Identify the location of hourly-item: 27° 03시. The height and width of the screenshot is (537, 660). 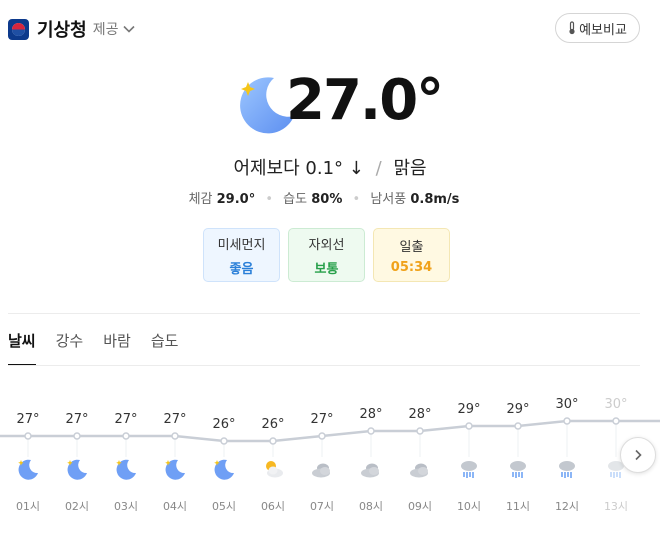
(126, 460).